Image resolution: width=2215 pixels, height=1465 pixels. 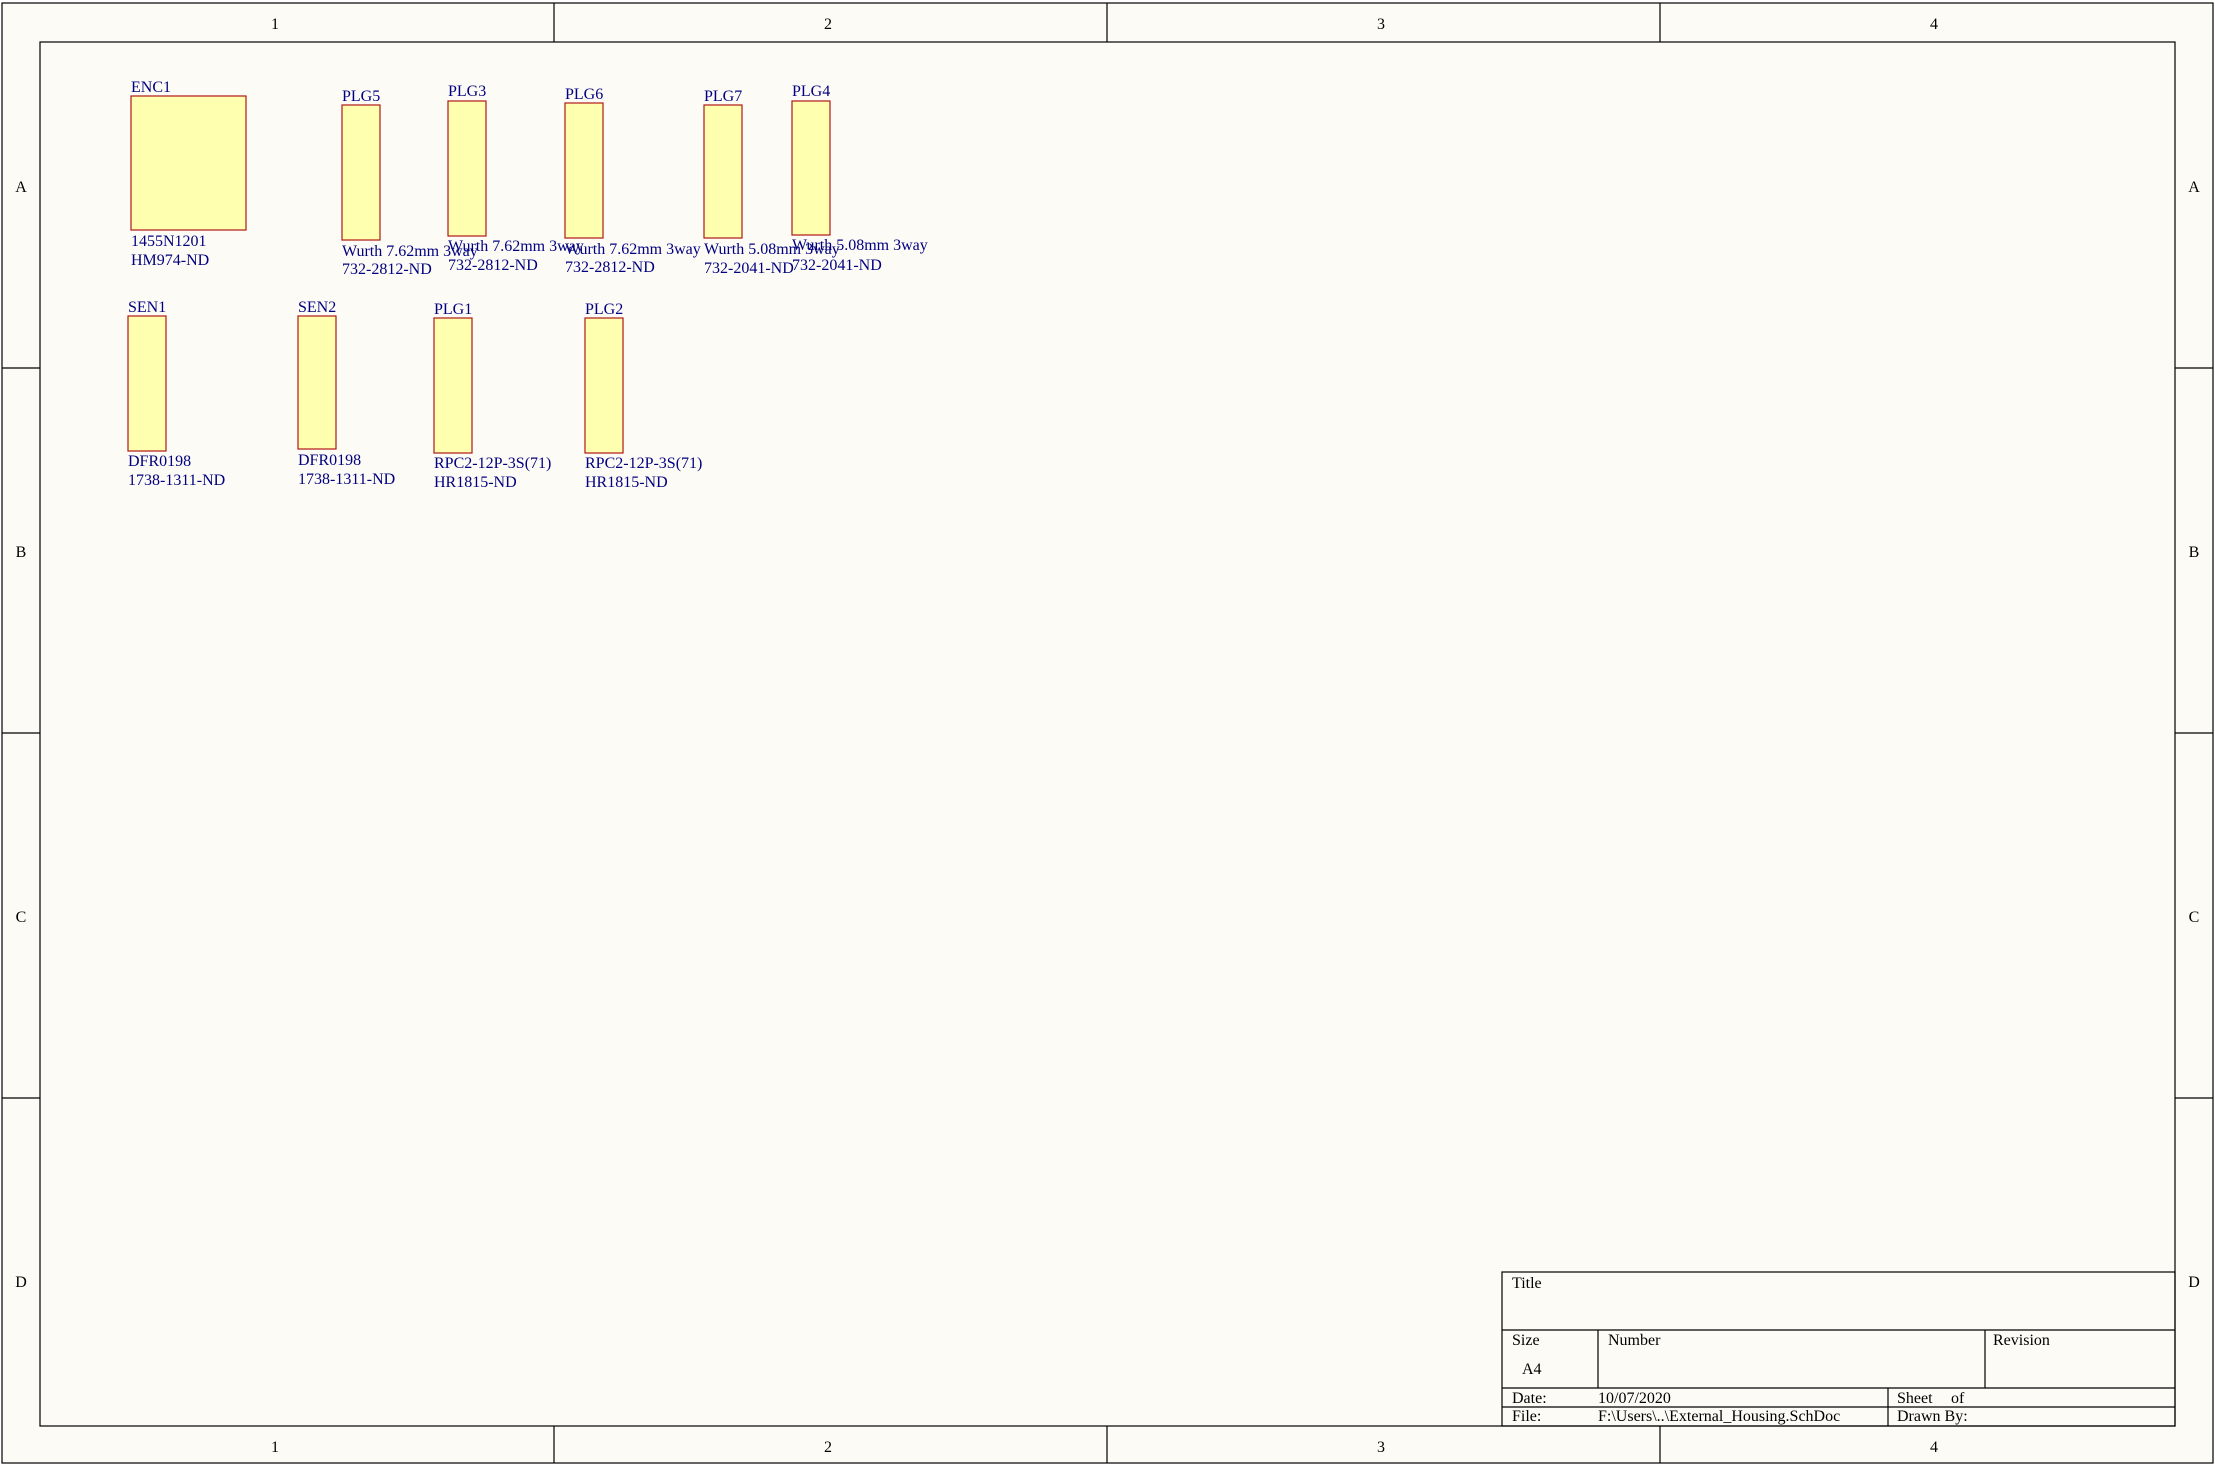 What do you see at coordinates (1527, 1283) in the screenshot?
I see `title-label: Title` at bounding box center [1527, 1283].